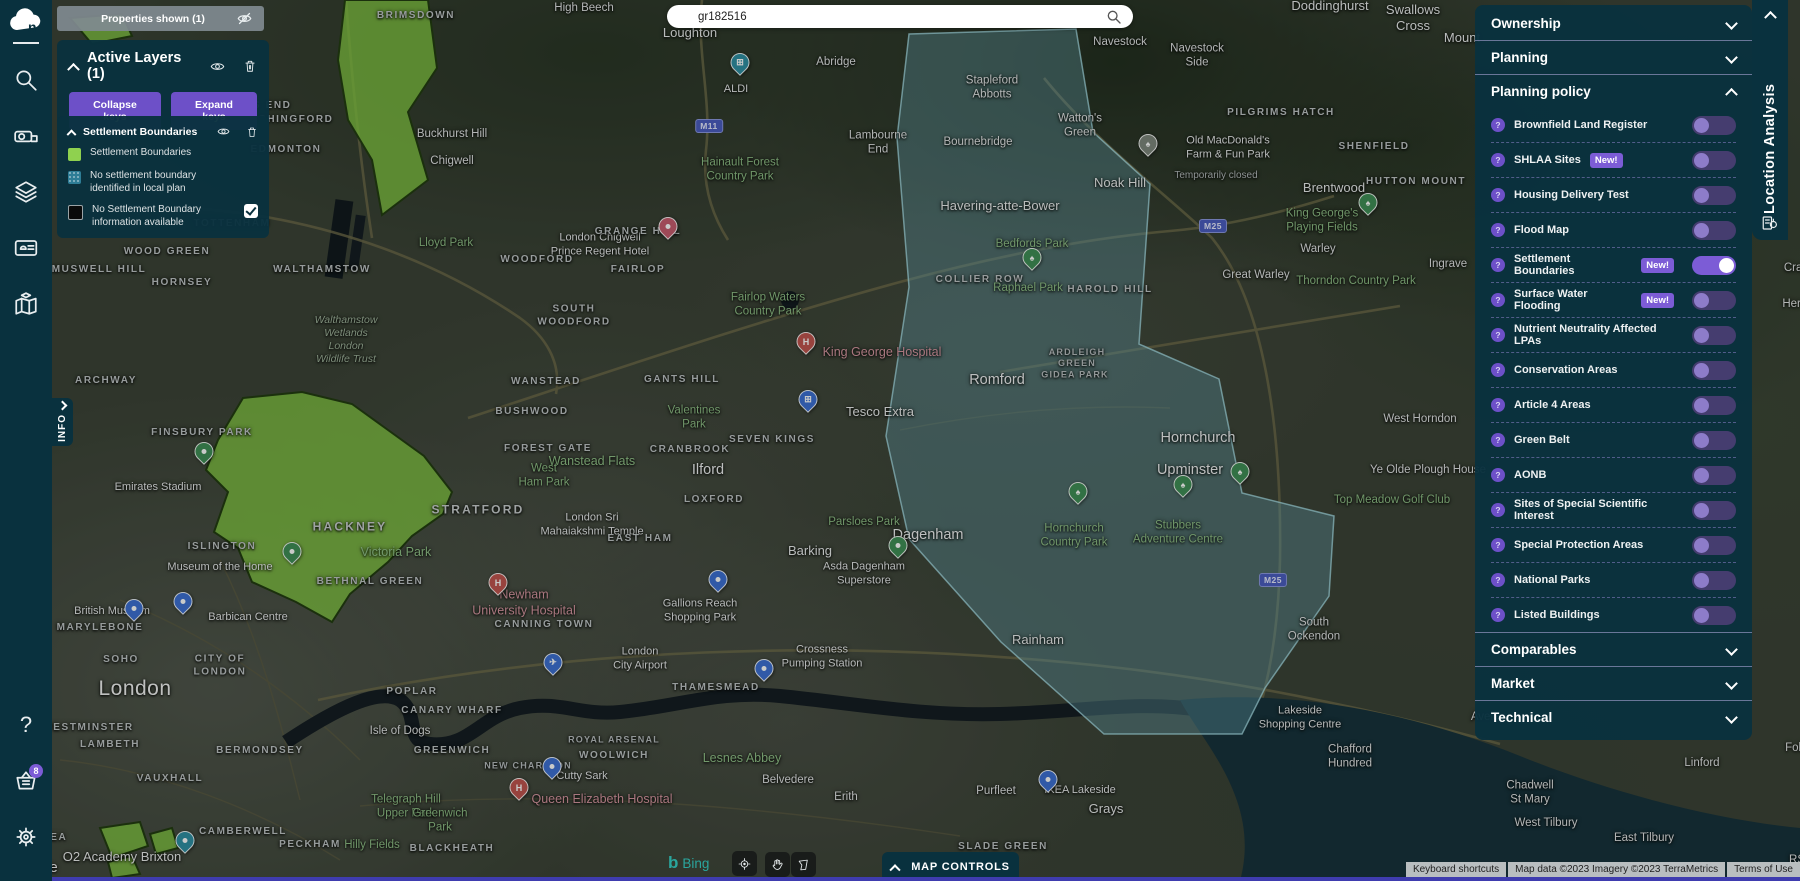  What do you see at coordinates (1714, 405) in the screenshot?
I see `toggle-article-4-areas` at bounding box center [1714, 405].